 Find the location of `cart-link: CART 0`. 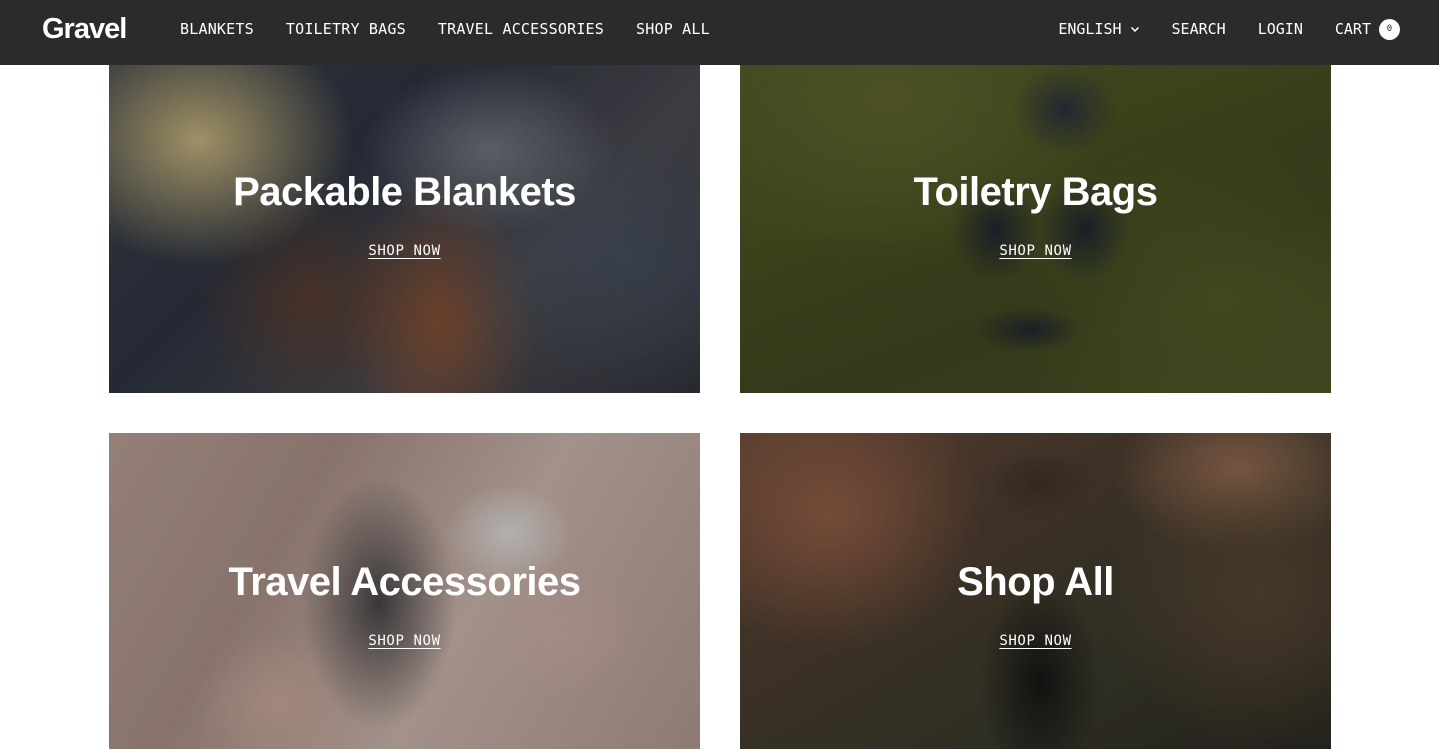

cart-link: CART 0 is located at coordinates (1367, 29).